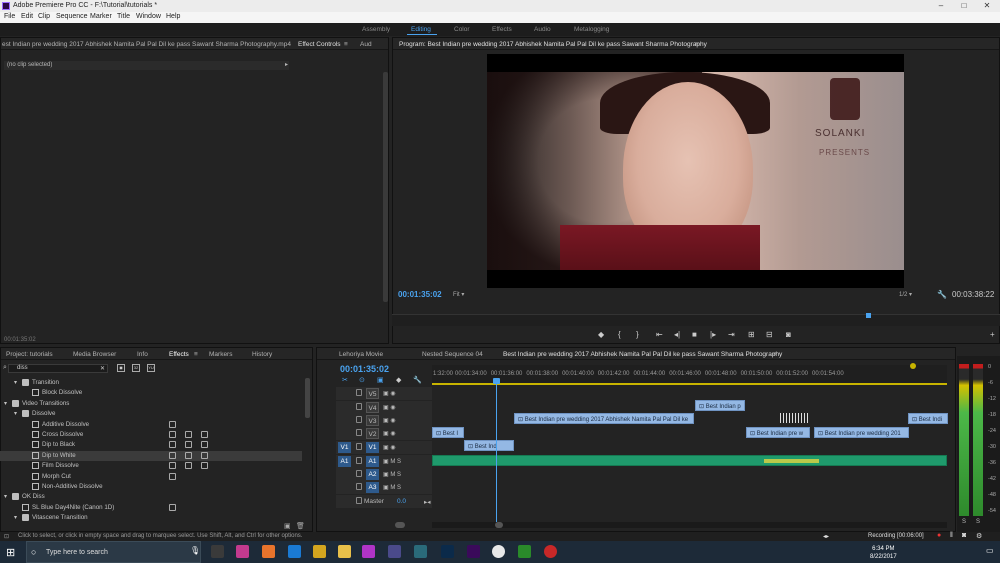 Image resolution: width=1000 pixels, height=563 pixels. Describe the element at coordinates (964, 535) in the screenshot. I see `camera-icon: ◙` at that location.